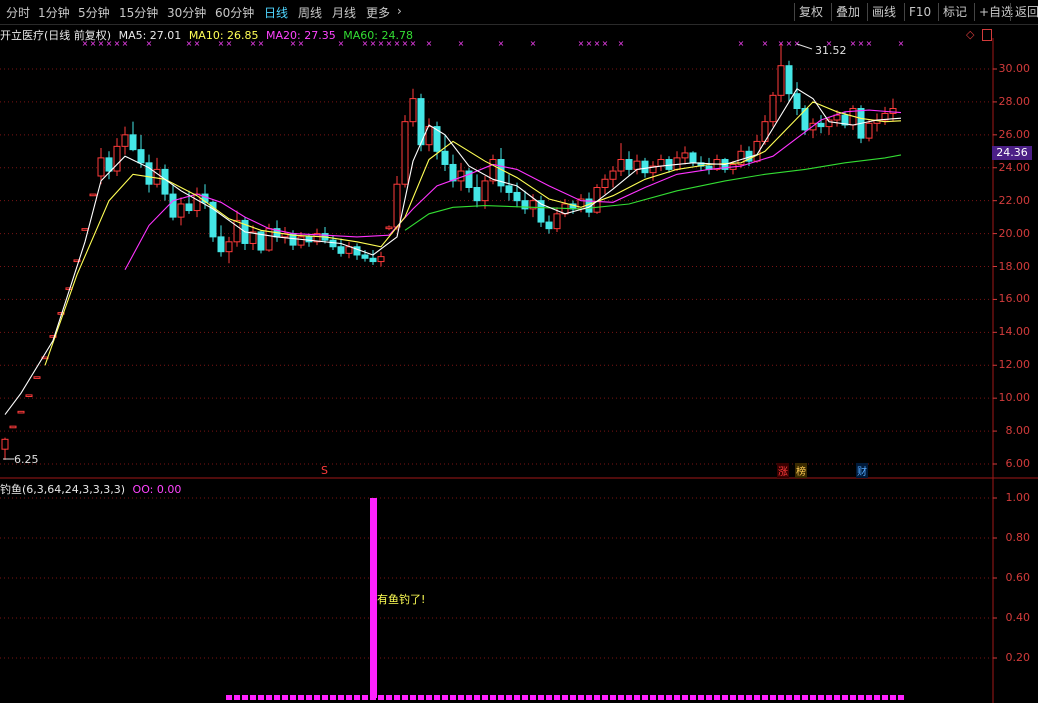  Describe the element at coordinates (63, 489) in the screenshot. I see `indicator-name: 钓鱼(6,3,64,24,3,3,3,3)` at that location.